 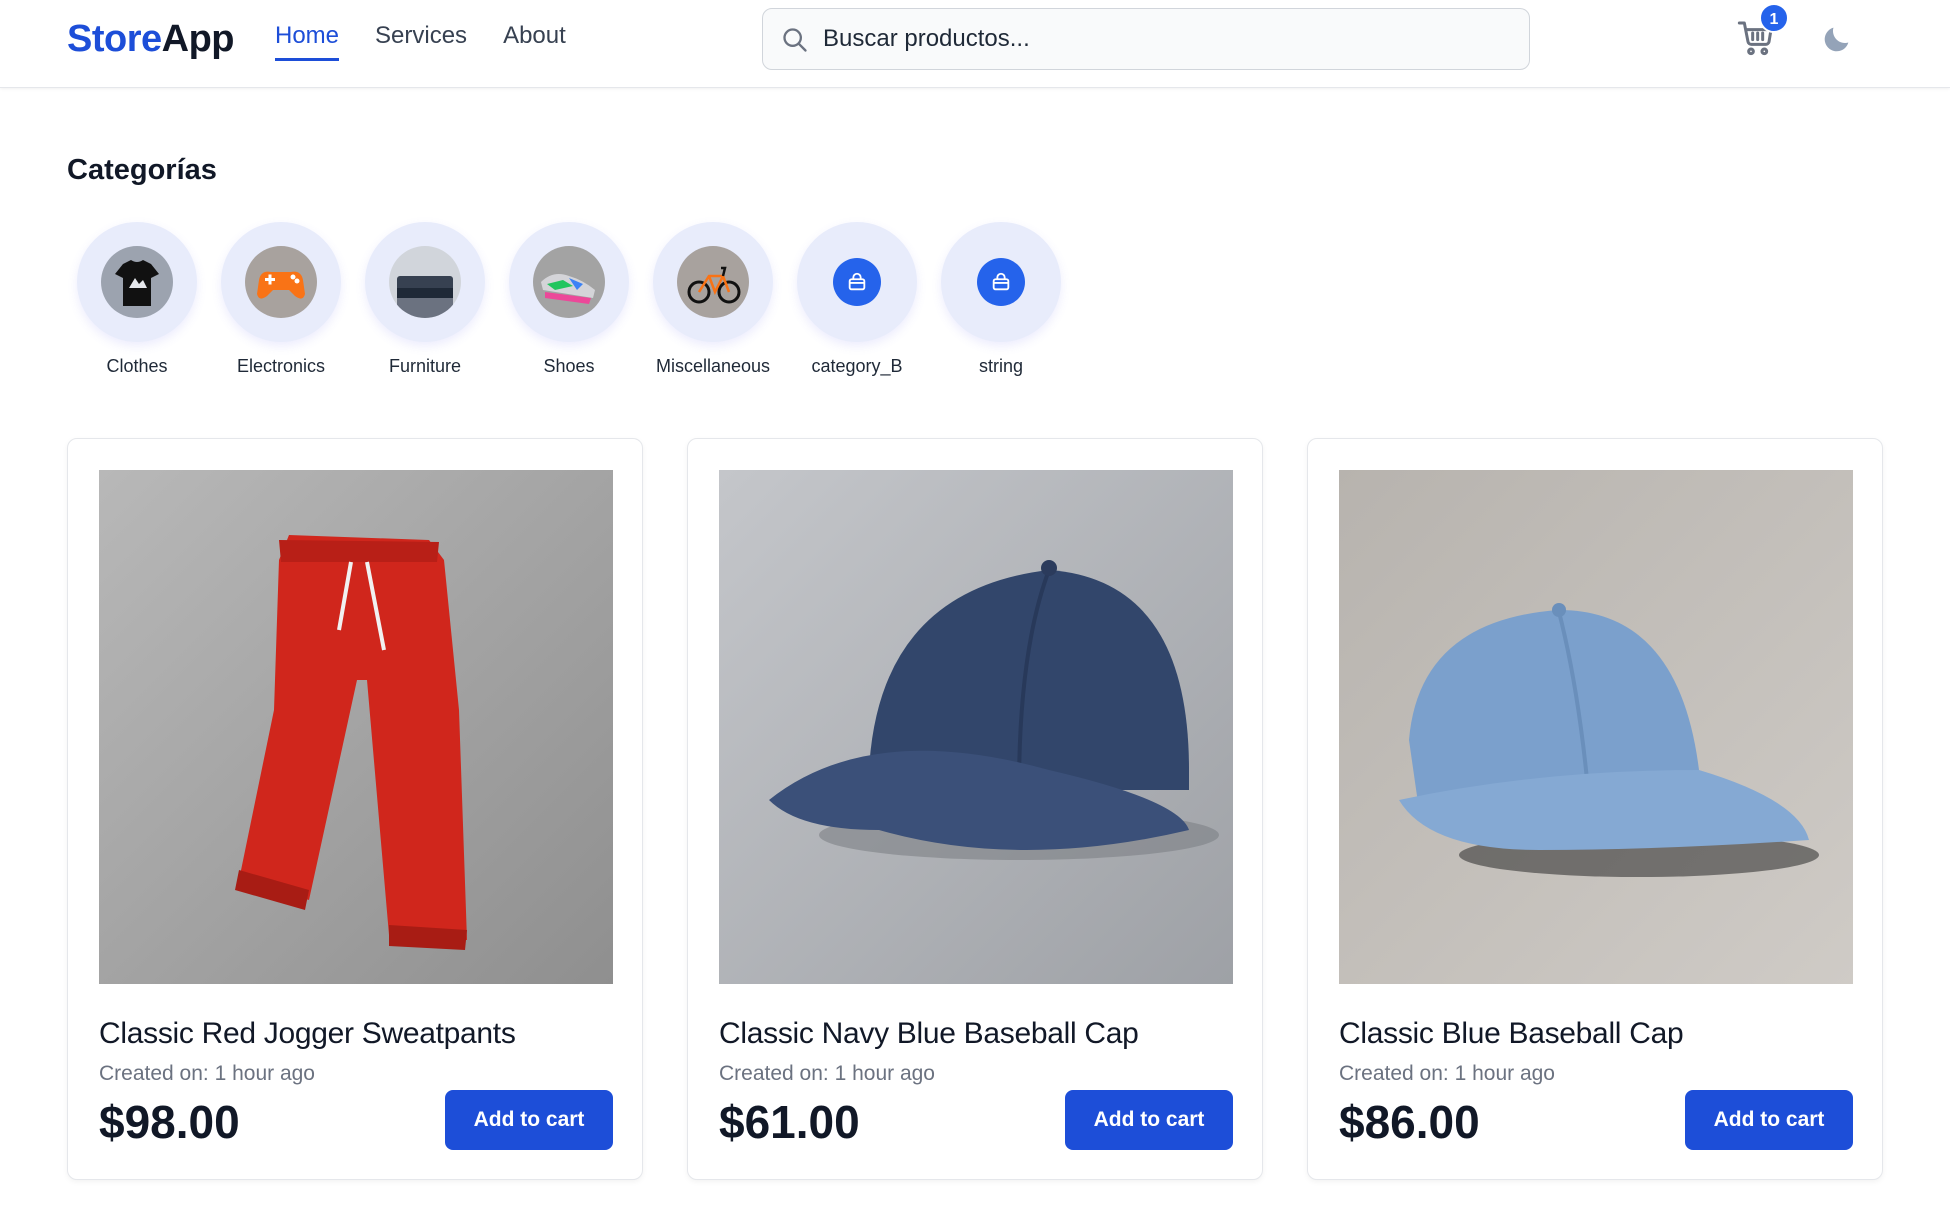 I want to click on category-electronics: Electronics, so click(x=281, y=299).